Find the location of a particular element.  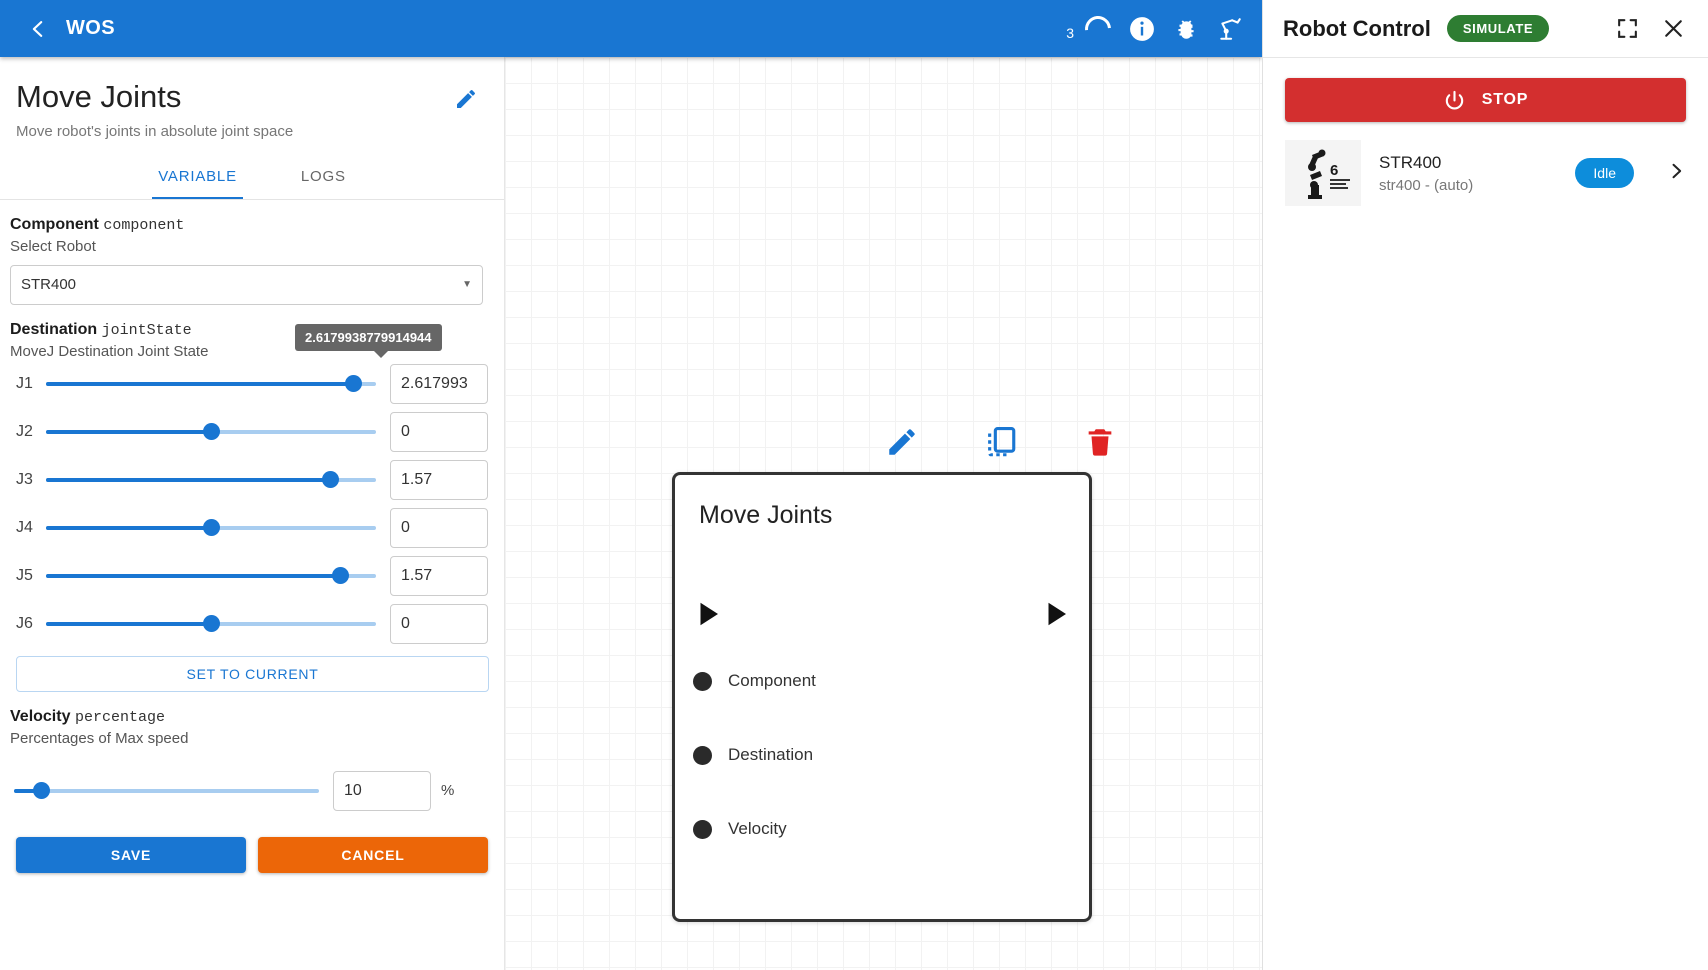

top-app-bar: WOS 3 is located at coordinates (631, 28).